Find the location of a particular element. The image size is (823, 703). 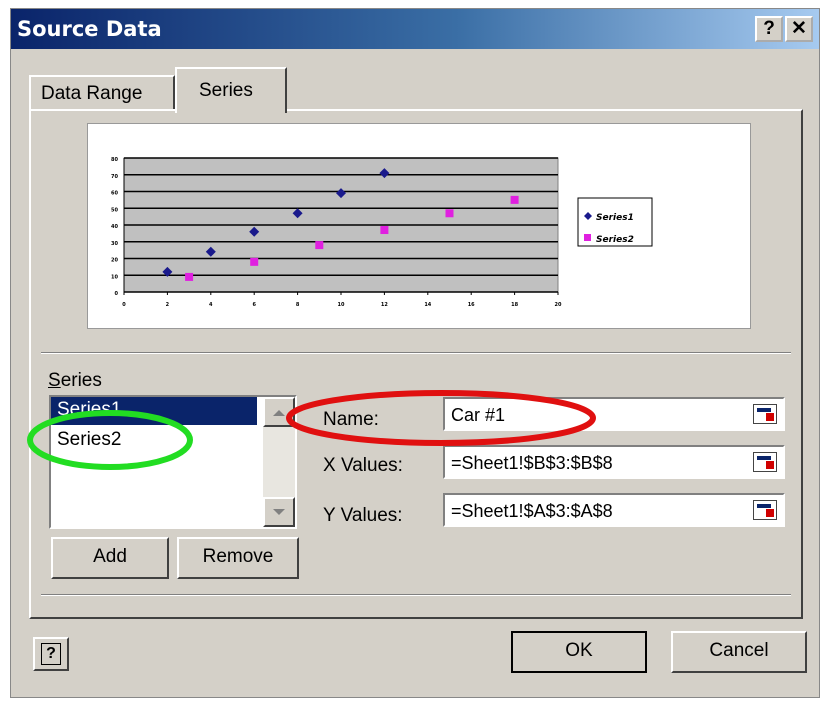

x-values-label: X Values: is located at coordinates (363, 465).